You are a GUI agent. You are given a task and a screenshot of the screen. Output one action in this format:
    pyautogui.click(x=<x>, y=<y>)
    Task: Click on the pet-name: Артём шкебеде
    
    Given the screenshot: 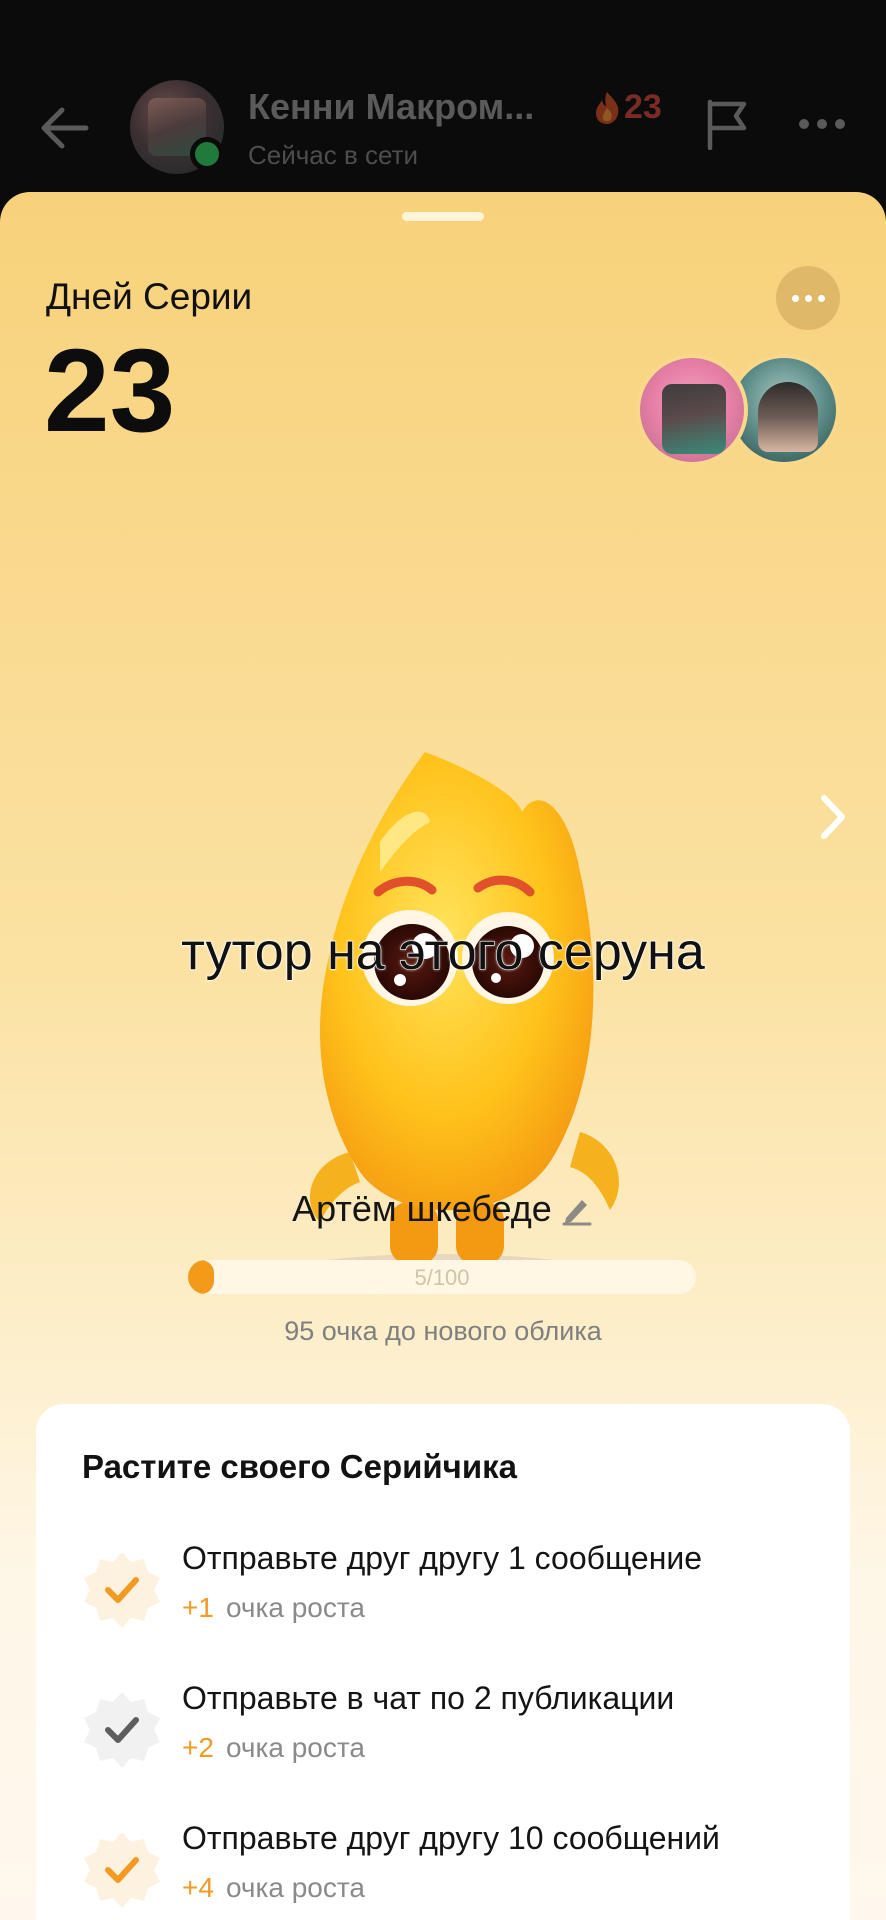 What is the action you would take?
    pyautogui.click(x=422, y=1208)
    